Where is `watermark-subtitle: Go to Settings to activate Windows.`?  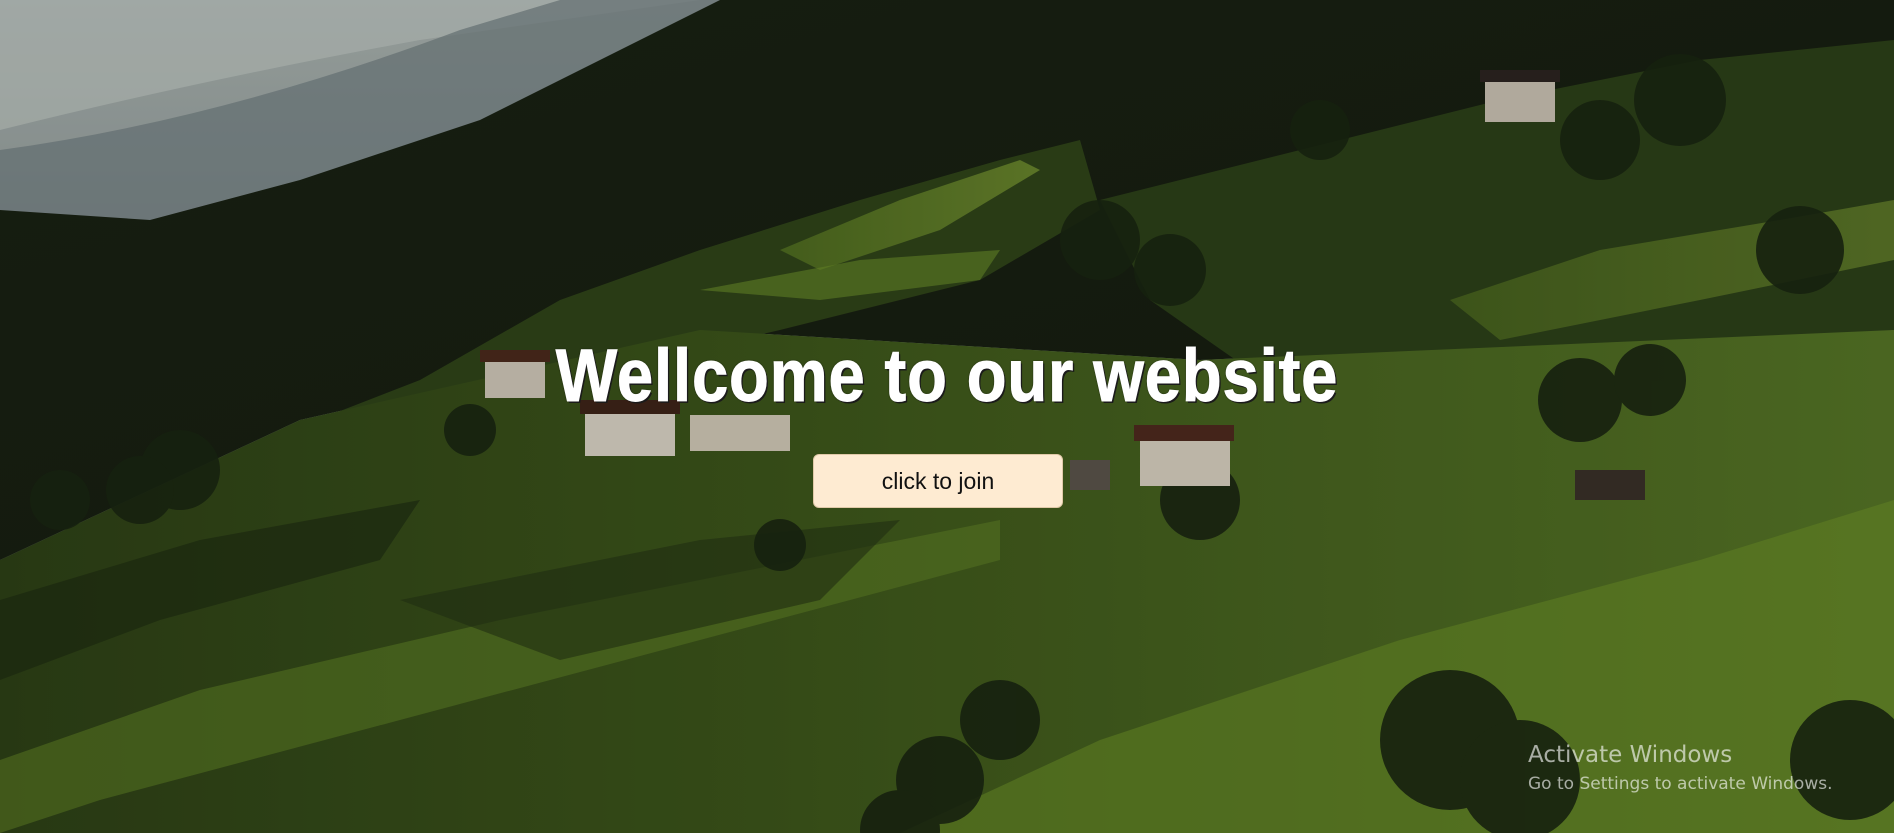
watermark-subtitle: Go to Settings to activate Windows. is located at coordinates (1680, 784).